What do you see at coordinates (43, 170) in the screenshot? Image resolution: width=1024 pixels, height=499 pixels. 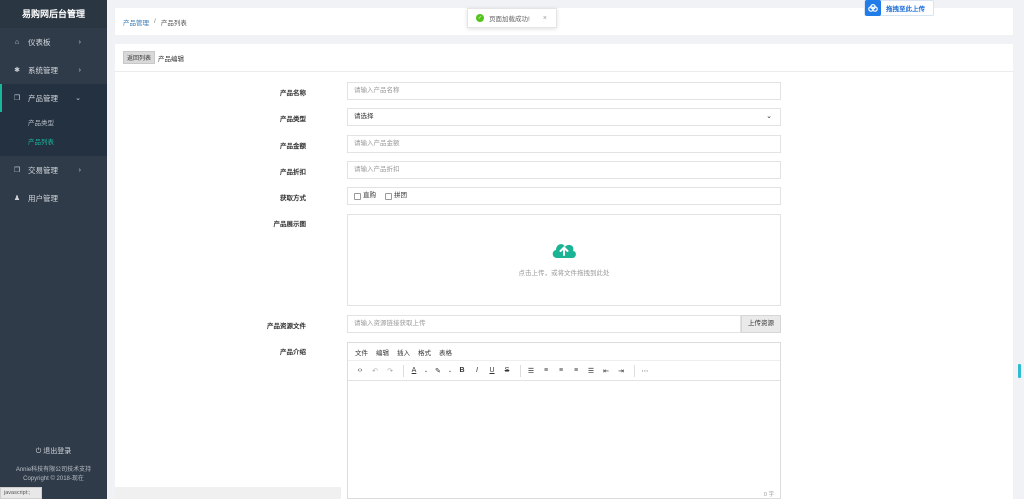 I see `sidebar-item-label: 交易管理` at bounding box center [43, 170].